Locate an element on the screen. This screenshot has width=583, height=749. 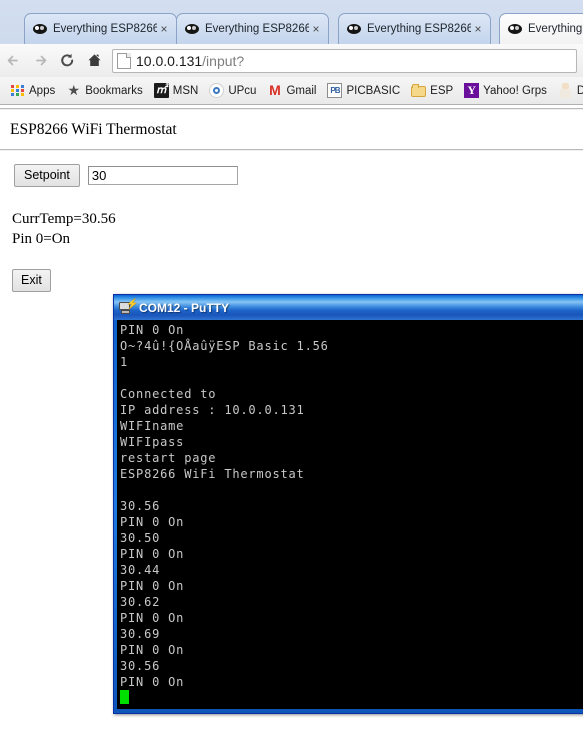
terminal-line: 30.62 is located at coordinates (140, 602).